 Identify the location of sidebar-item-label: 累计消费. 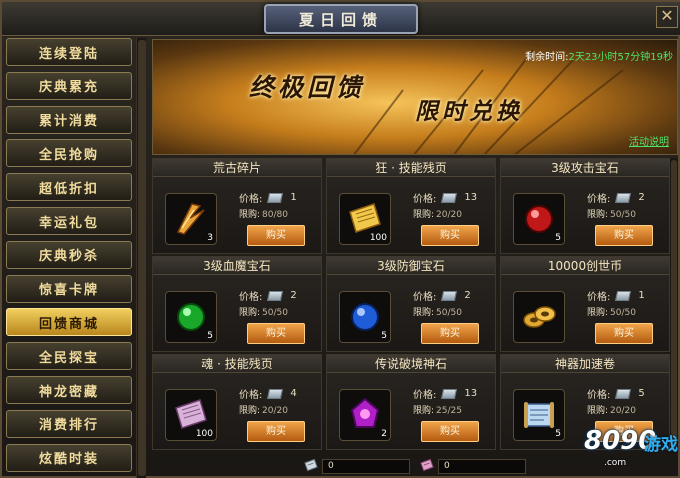
(68, 122).